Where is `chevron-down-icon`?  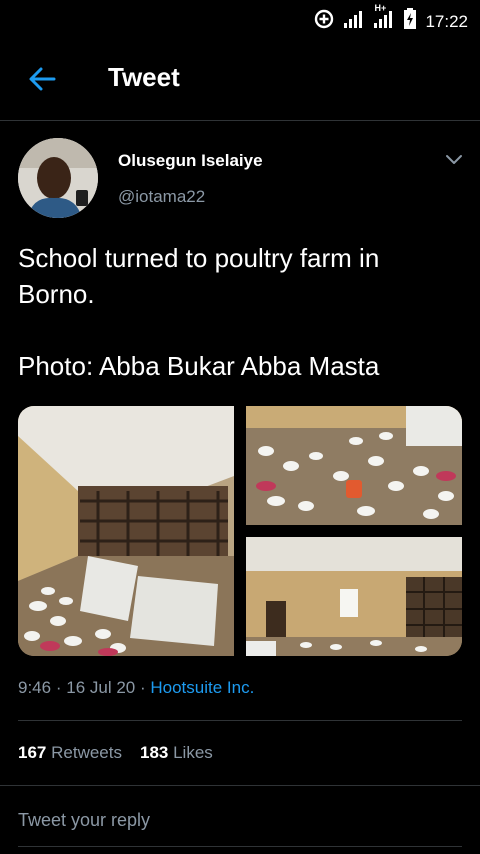
chevron-down-icon is located at coordinates (454, 159).